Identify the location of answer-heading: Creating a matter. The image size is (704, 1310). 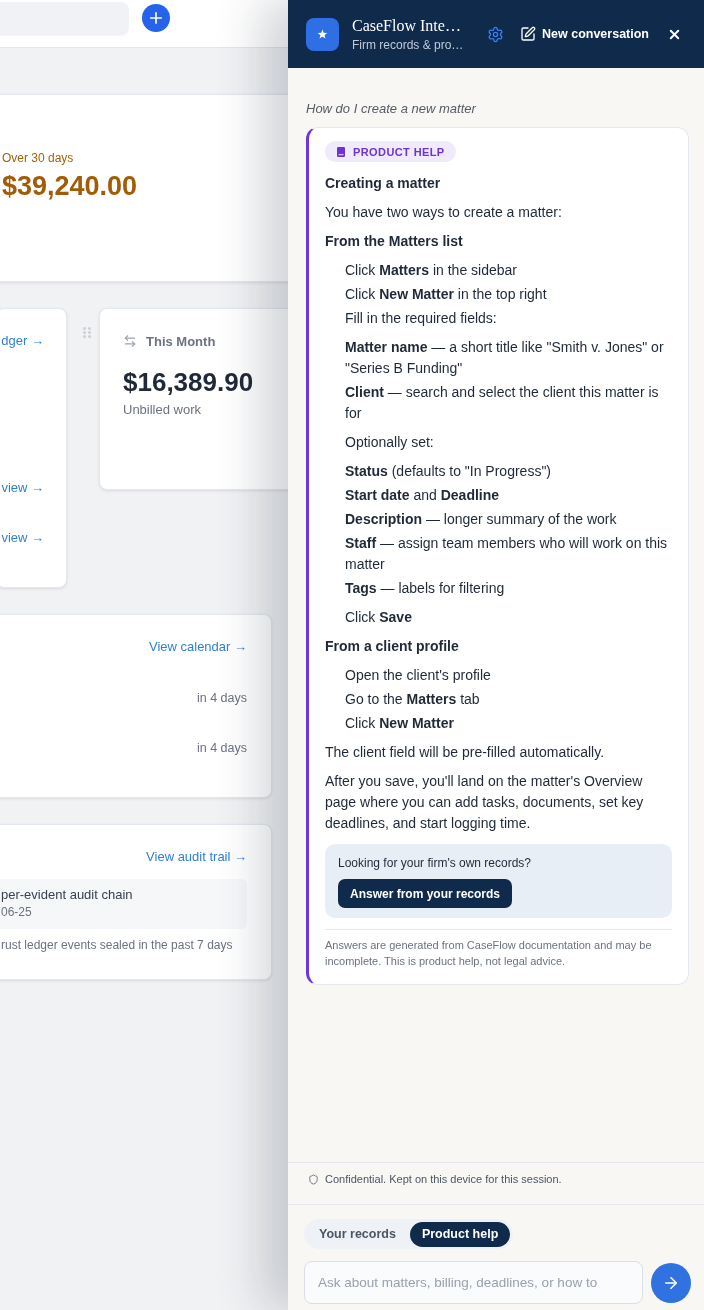
(383, 183).